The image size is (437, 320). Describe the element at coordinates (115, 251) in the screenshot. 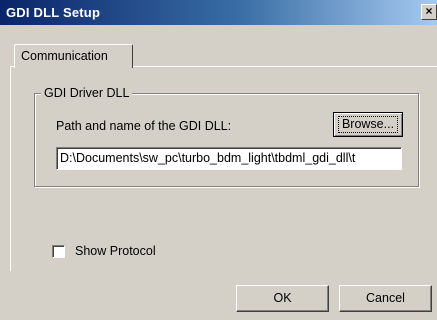

I see `show-protocol-label: Show Protocol` at that location.